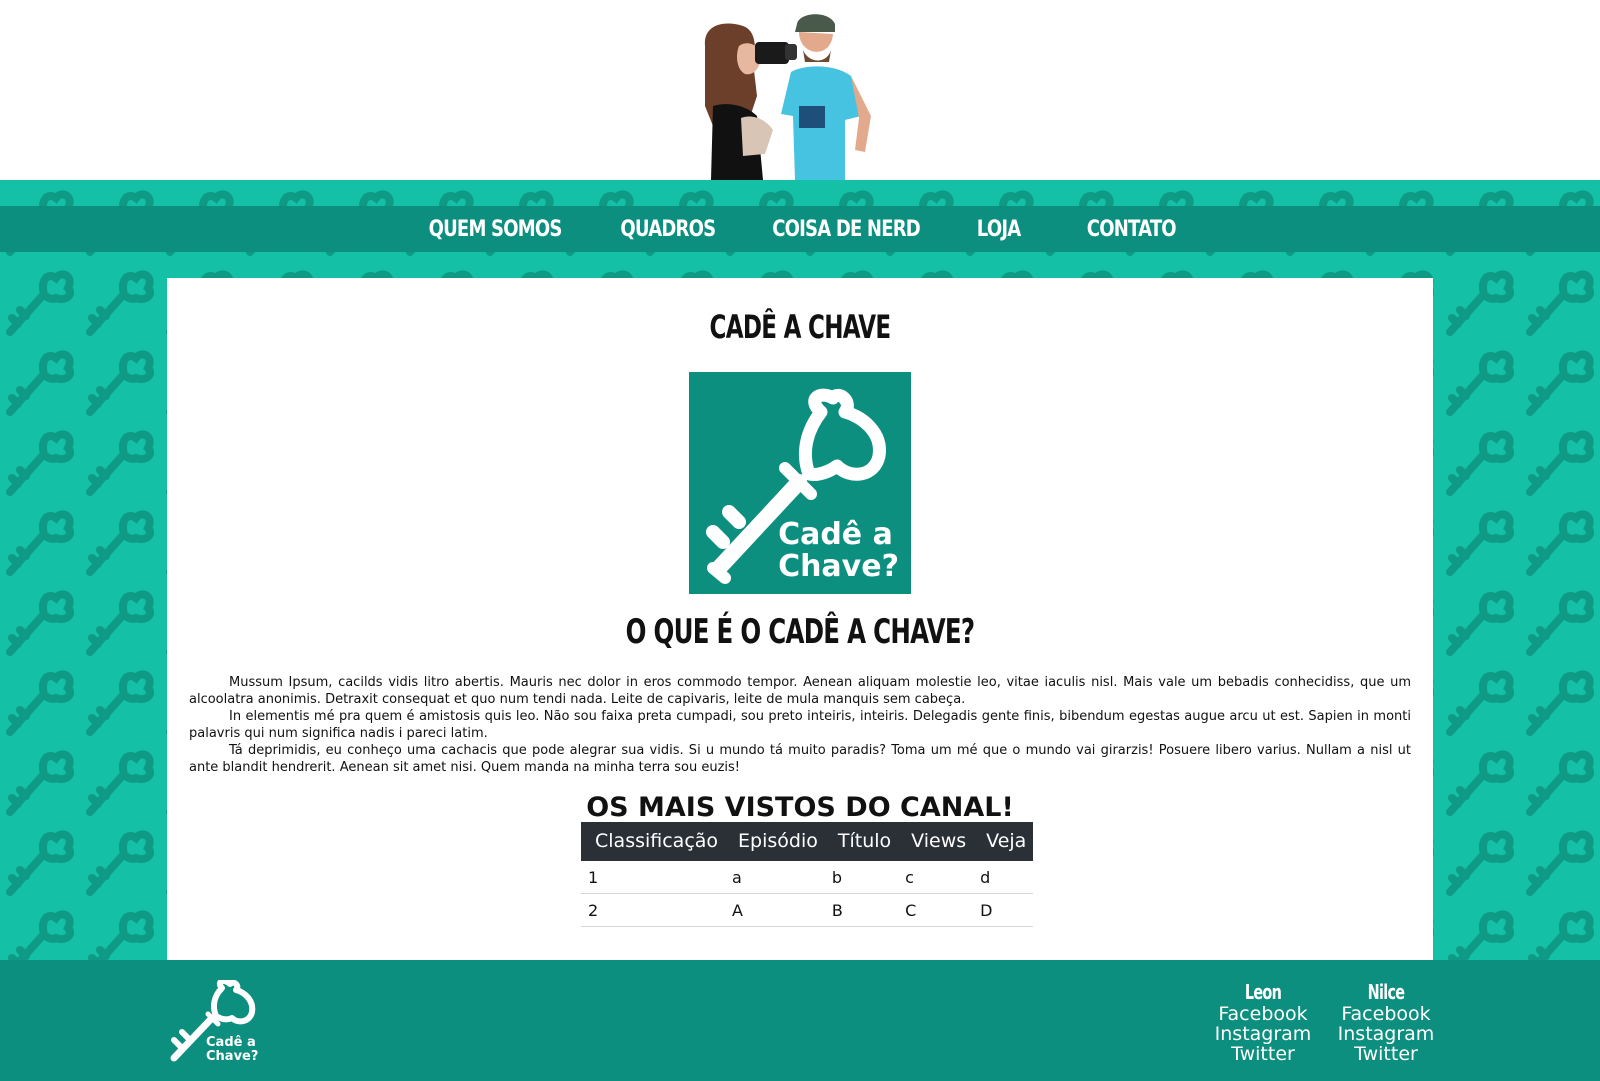 This screenshot has width=1600, height=1081. Describe the element at coordinates (1003, 841) in the screenshot. I see `column-header-veja: Veja` at that location.